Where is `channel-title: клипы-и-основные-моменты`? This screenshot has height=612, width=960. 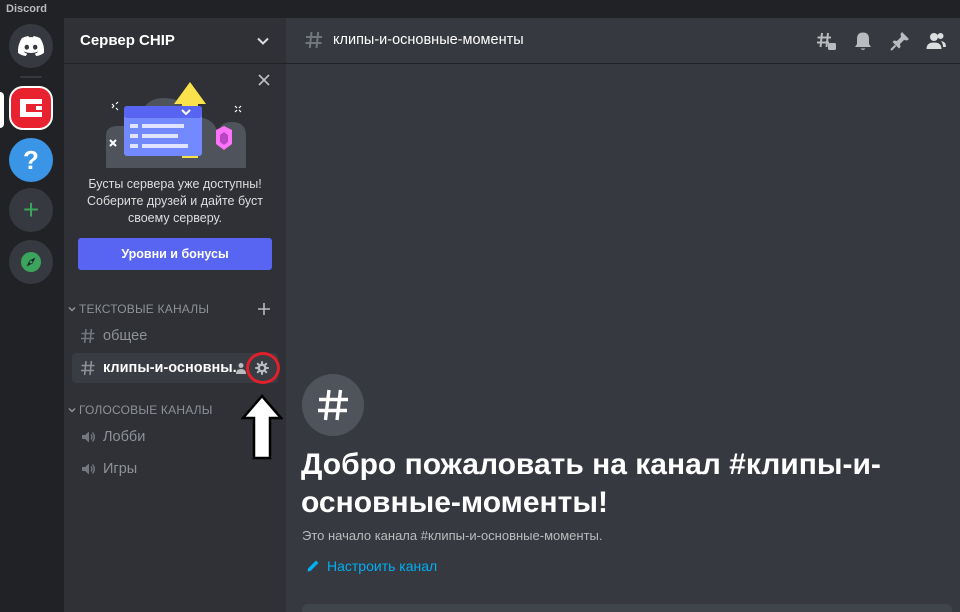 channel-title: клипы-и-основные-моменты is located at coordinates (428, 40).